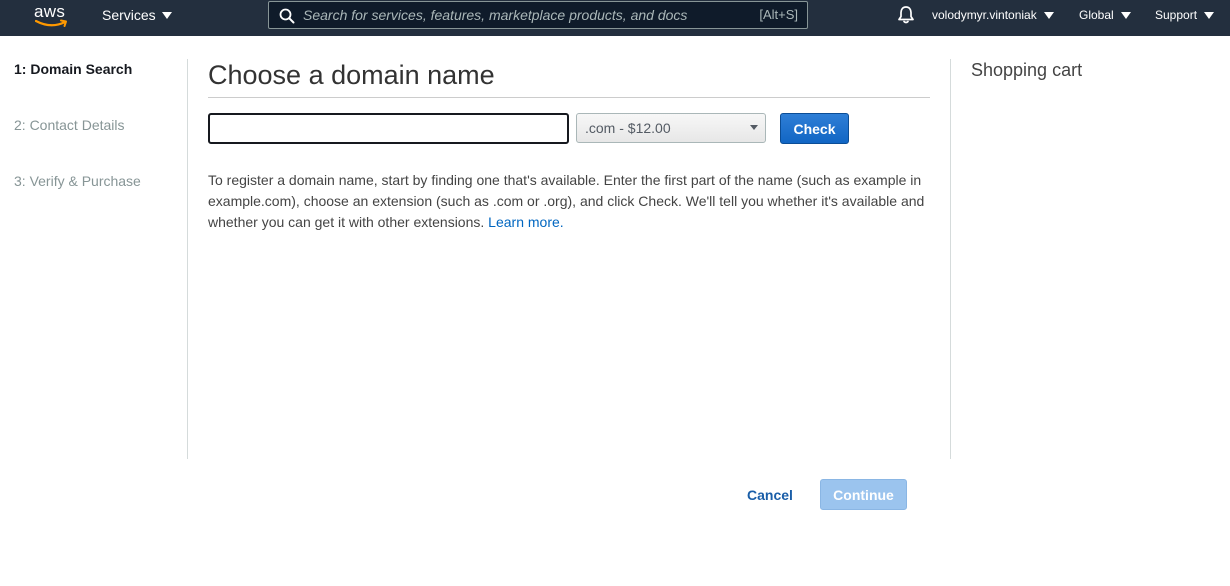 This screenshot has height=586, width=1230. What do you see at coordinates (950, 259) in the screenshot?
I see `right-divider` at bounding box center [950, 259].